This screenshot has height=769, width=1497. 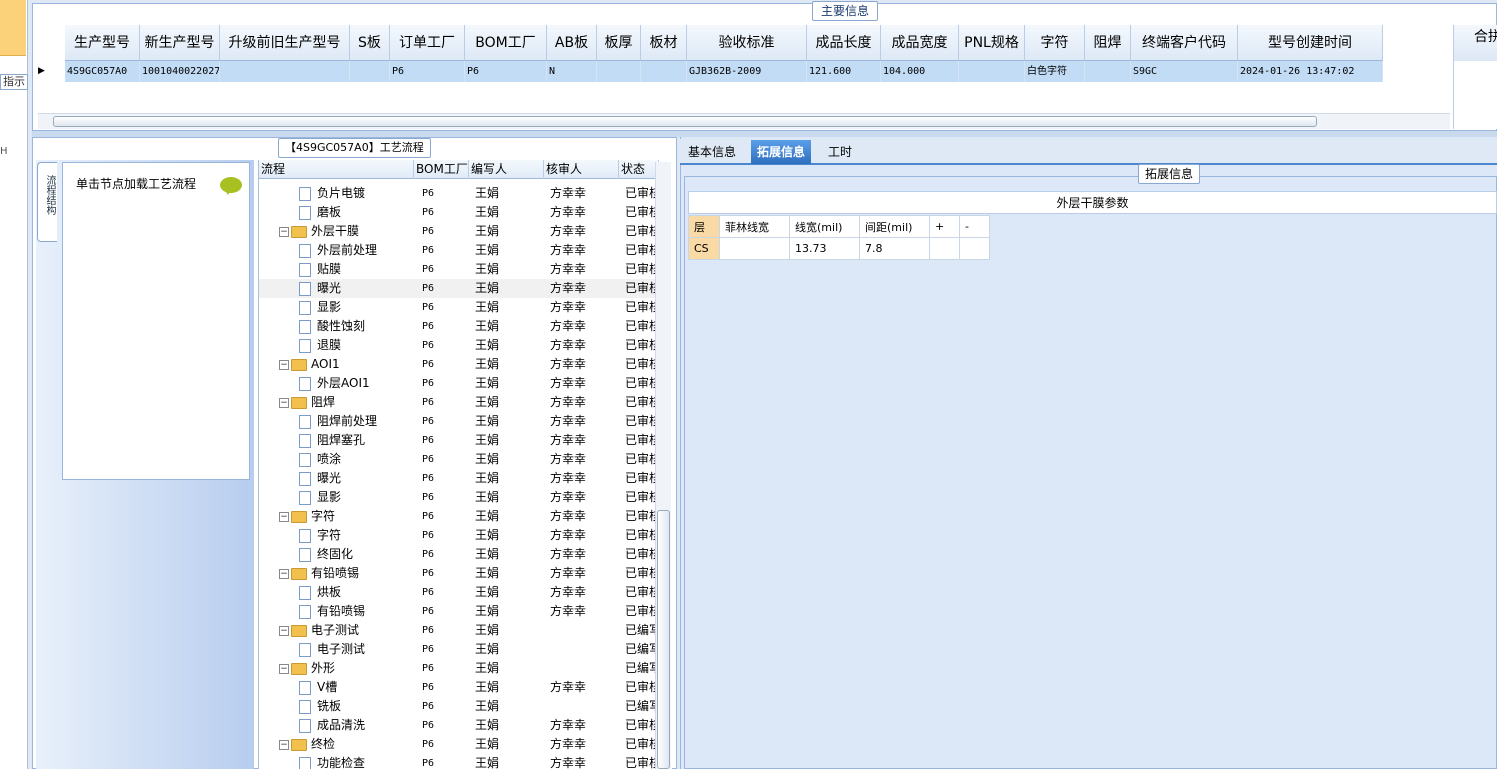 I want to click on tree-node: 铣板, so click(x=336, y=706).